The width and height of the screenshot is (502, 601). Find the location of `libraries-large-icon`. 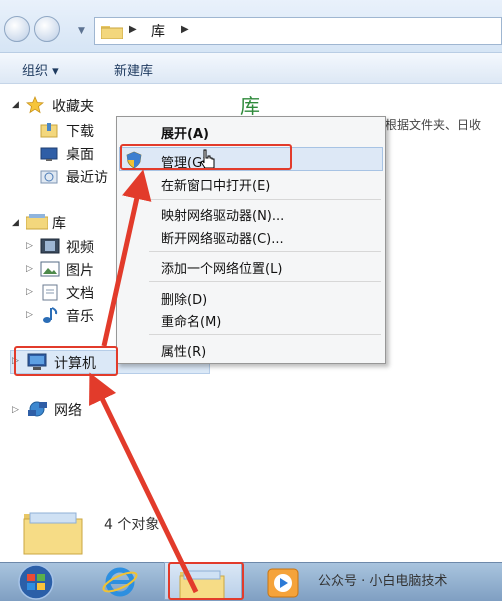

libraries-large-icon is located at coordinates (53, 533).